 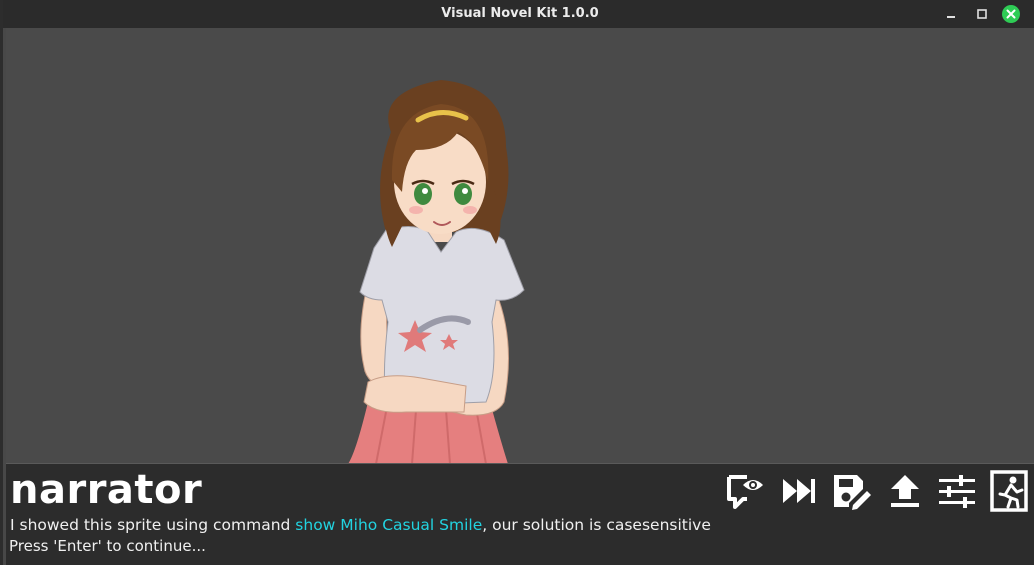 What do you see at coordinates (389, 525) in the screenshot?
I see `dialog-command-highlight: show Miho Casual Smile` at bounding box center [389, 525].